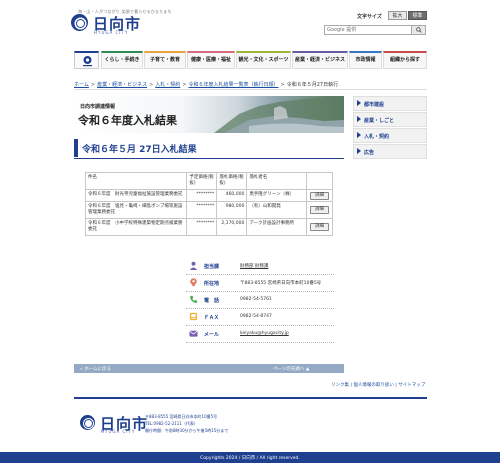  Describe the element at coordinates (369, 153) in the screenshot. I see `side-nav-label: 広告` at that location.